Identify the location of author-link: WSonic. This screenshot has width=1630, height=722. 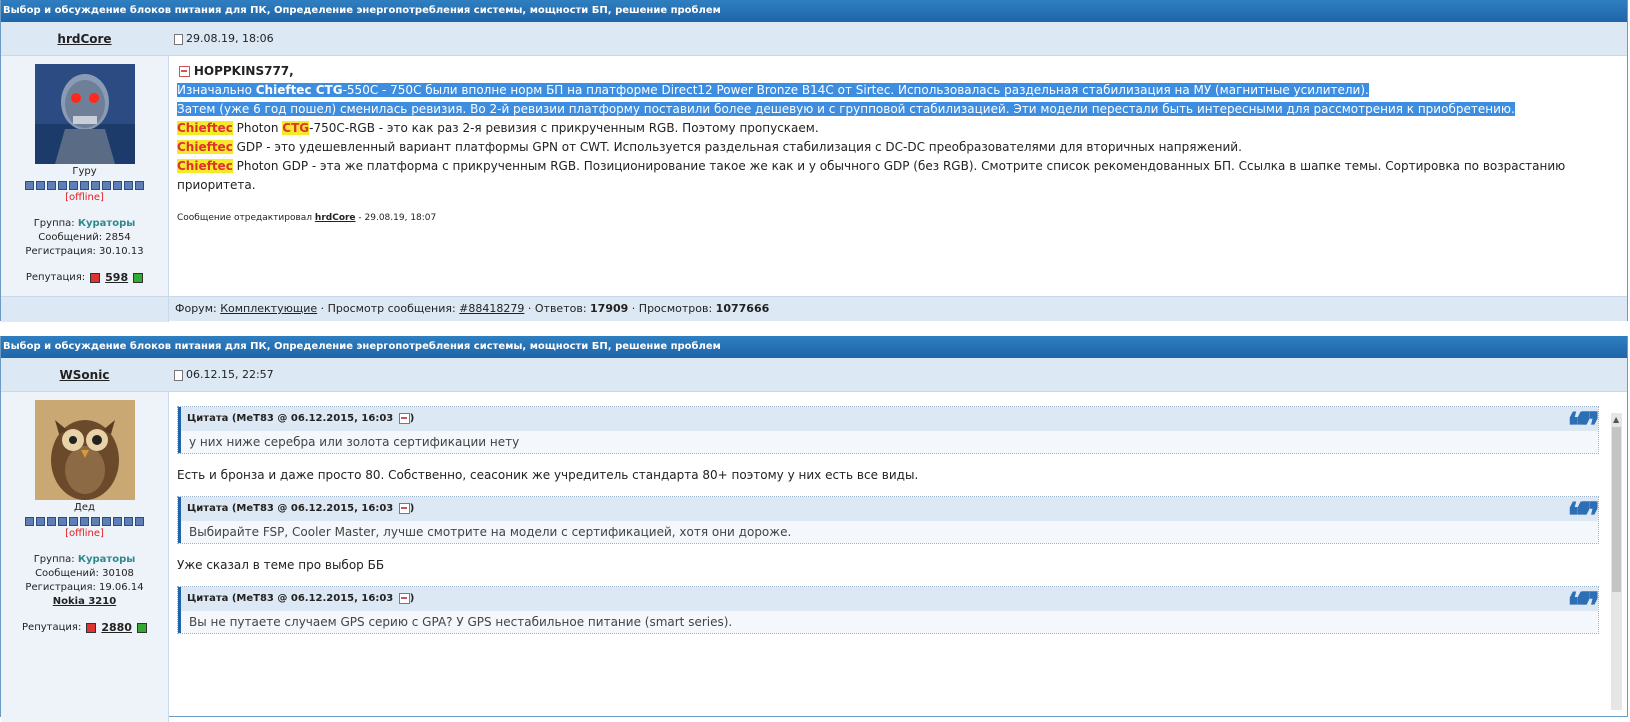
(84, 375).